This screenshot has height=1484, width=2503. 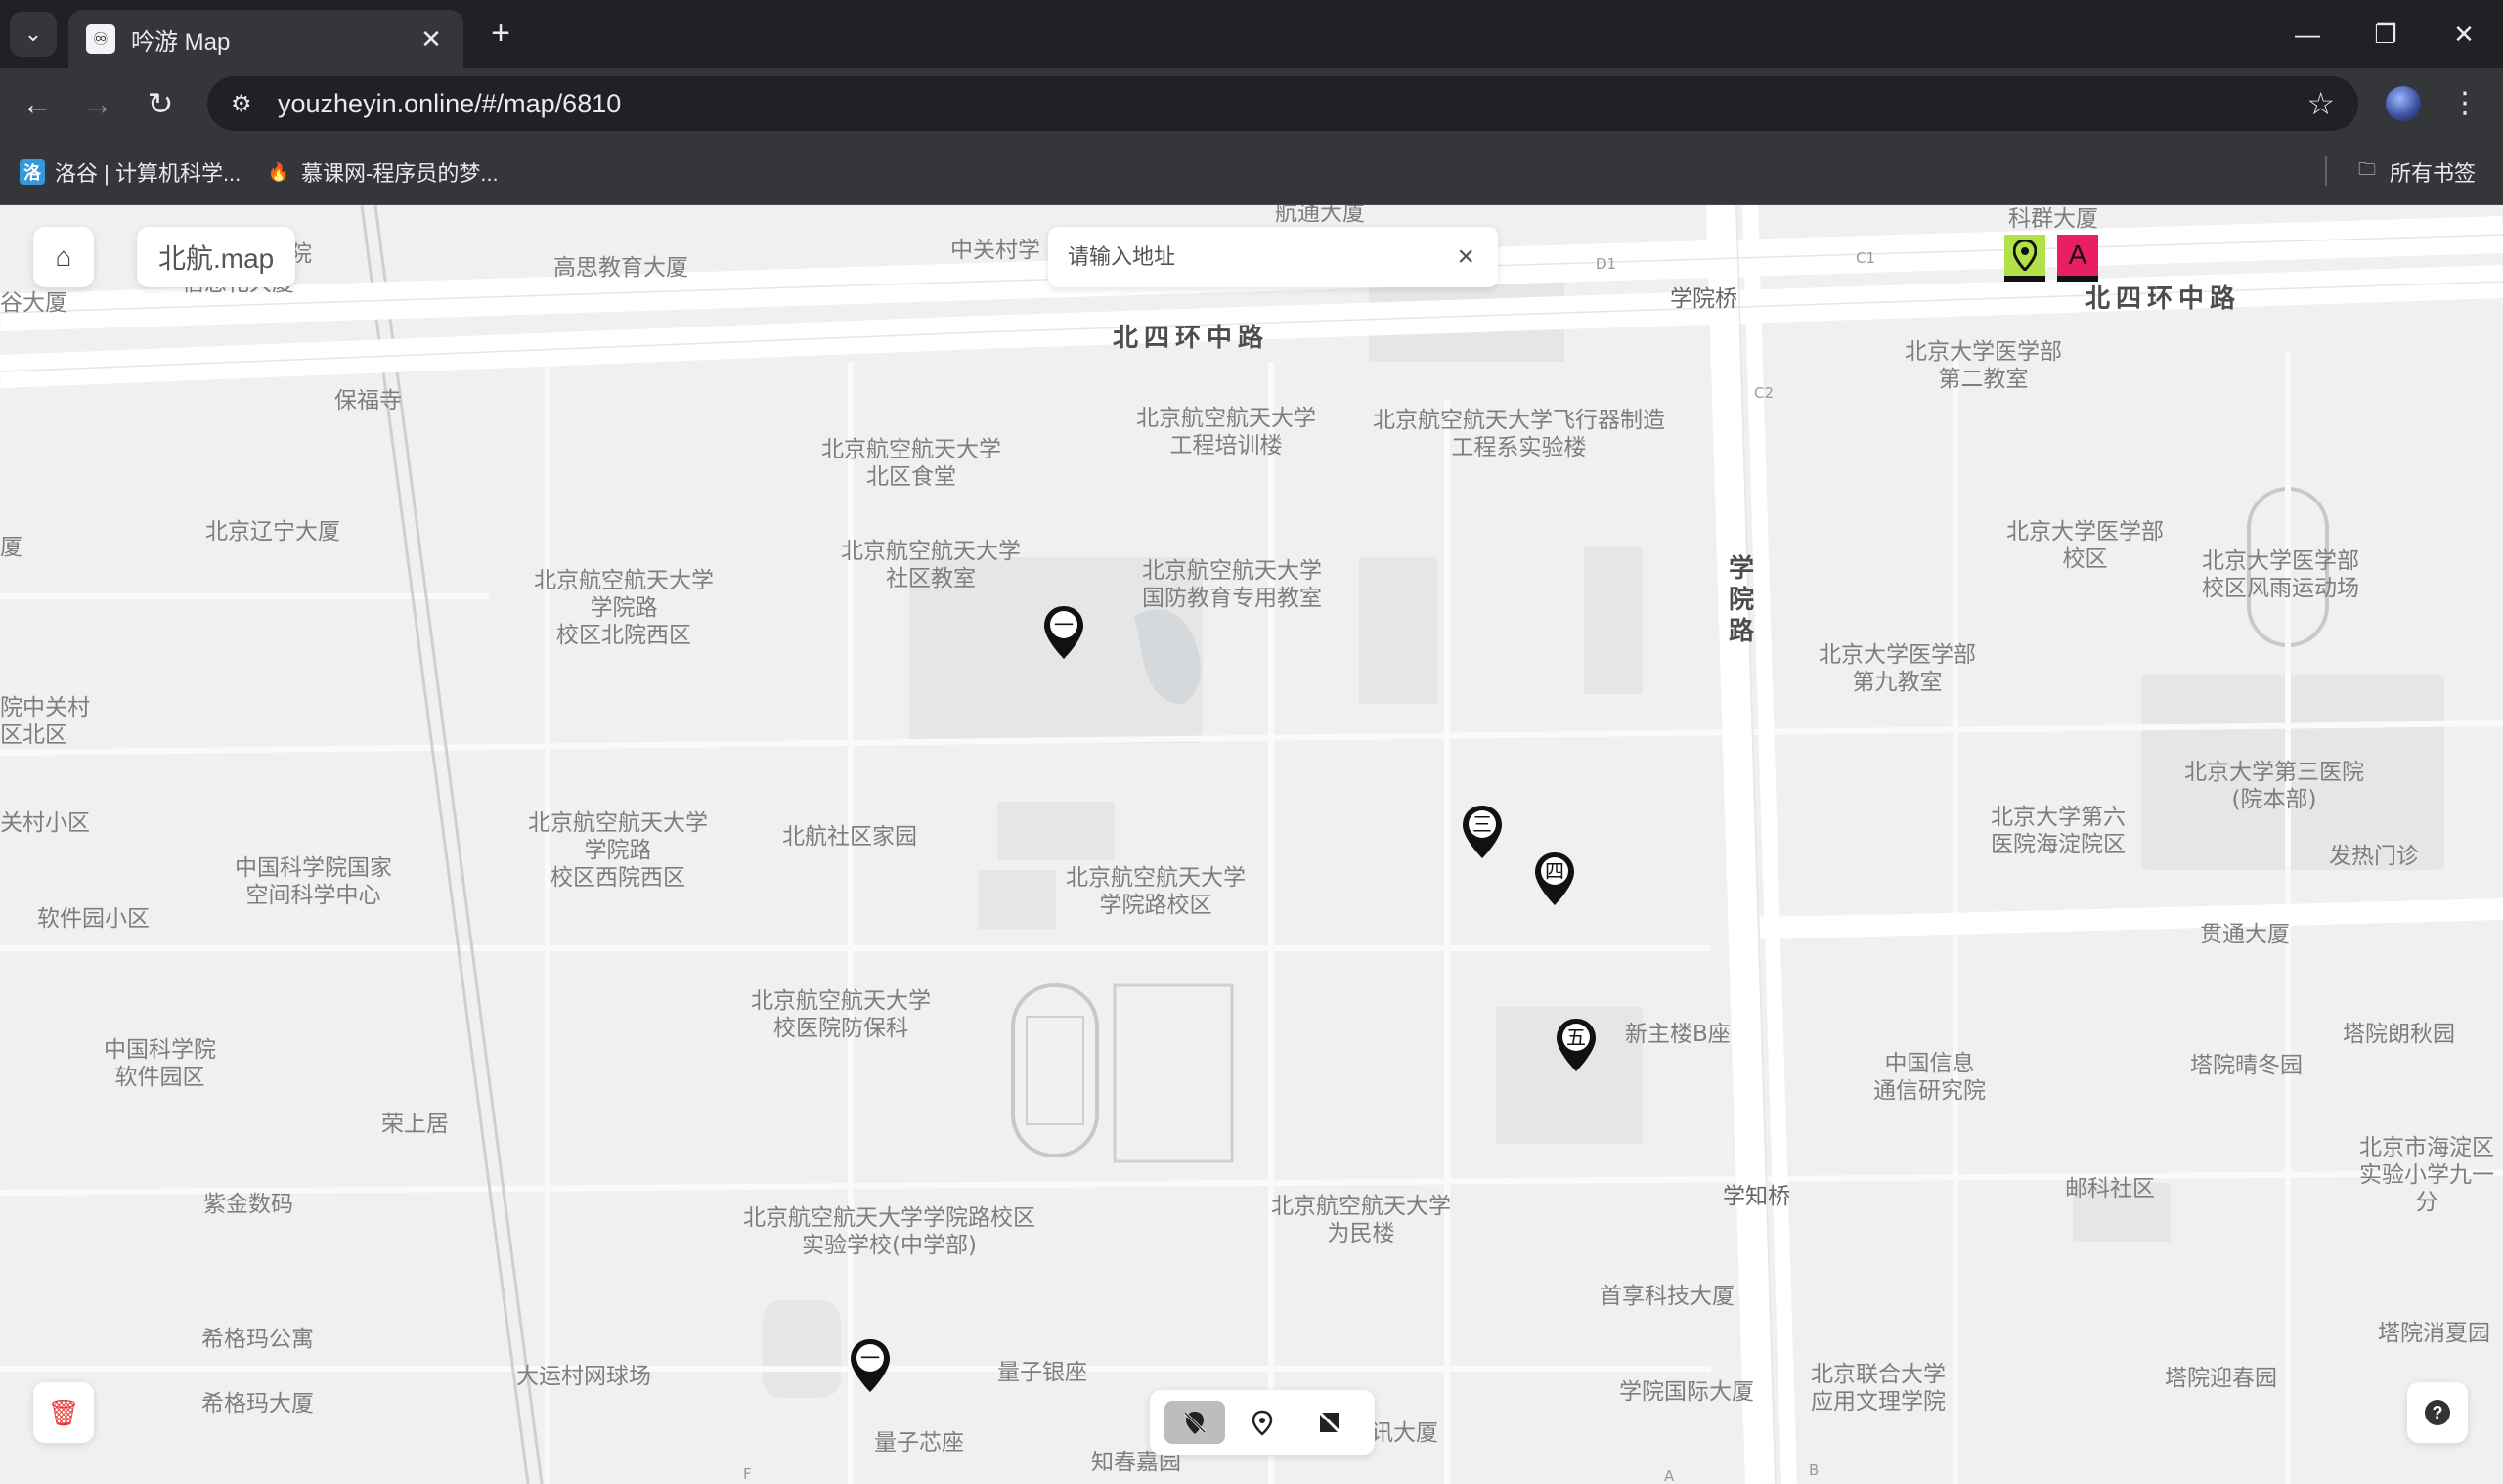 What do you see at coordinates (2221, 1378) in the screenshot?
I see `map-label: 塔院迎春园` at bounding box center [2221, 1378].